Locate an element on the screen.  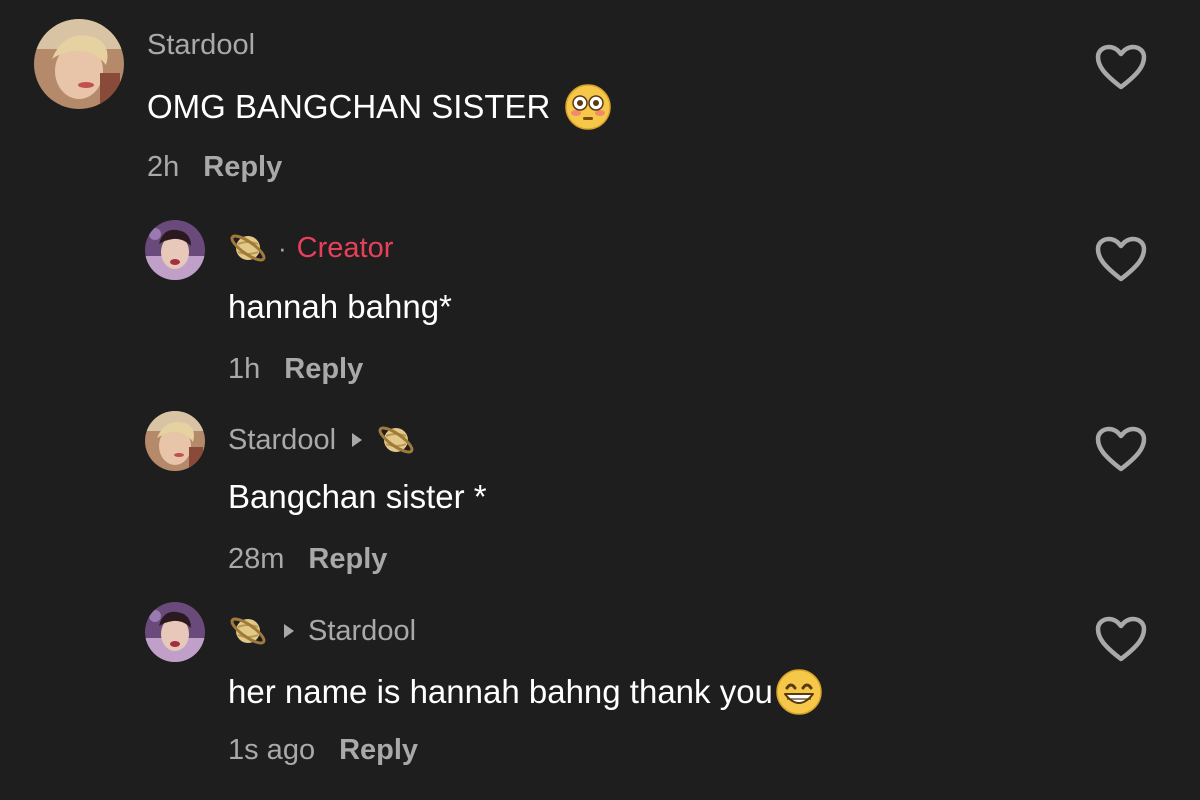
comment-text-content: OMG BANGCHAN SISTER is located at coordinates (349, 106).